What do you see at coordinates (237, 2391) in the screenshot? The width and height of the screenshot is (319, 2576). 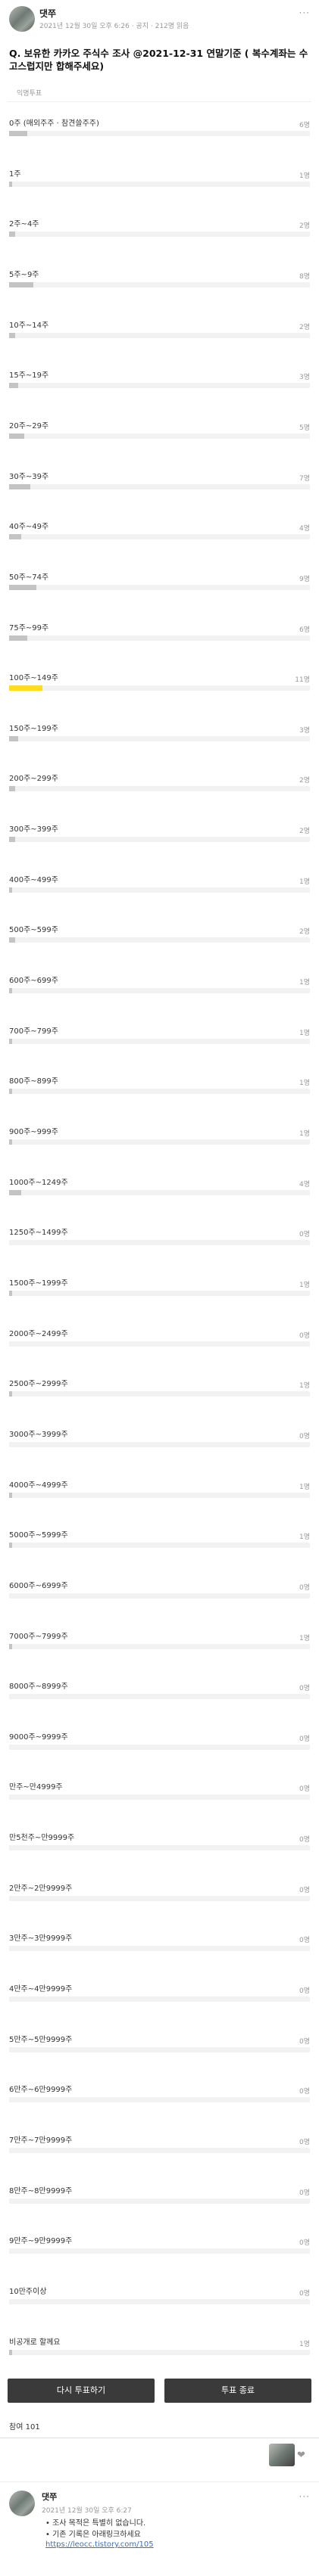 I see `close-poll-button: 투표 종료` at bounding box center [237, 2391].